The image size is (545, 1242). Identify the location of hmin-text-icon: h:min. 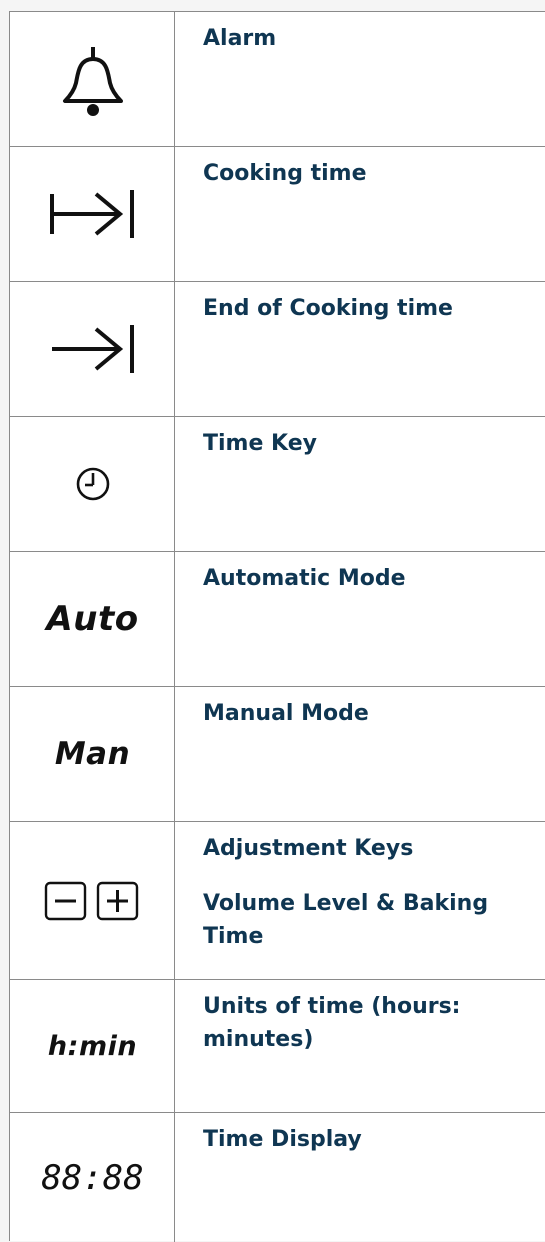
(92, 1046).